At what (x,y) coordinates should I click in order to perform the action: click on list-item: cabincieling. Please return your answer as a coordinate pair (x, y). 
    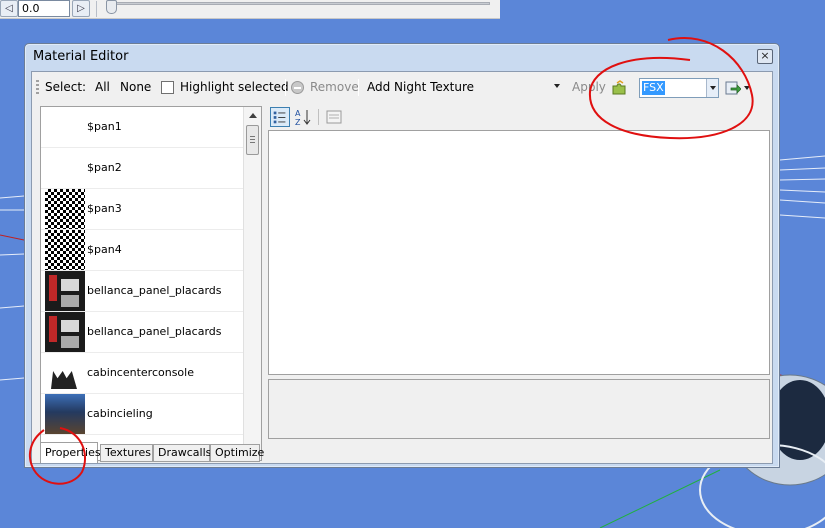
    Looking at the image, I should click on (142, 414).